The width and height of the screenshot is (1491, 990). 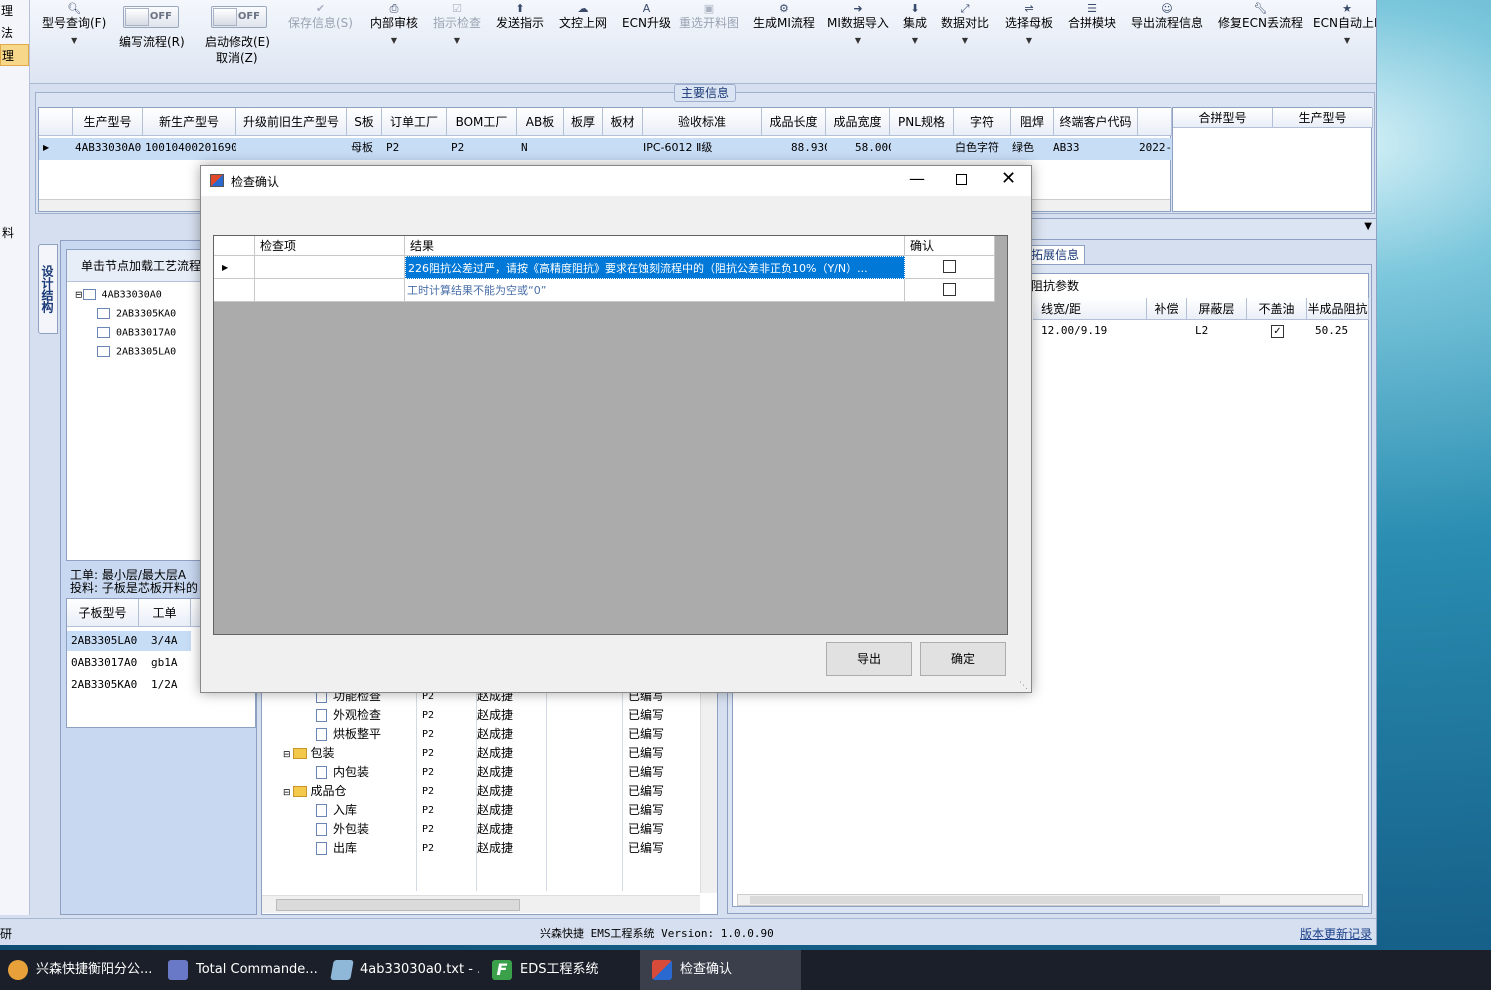 I want to click on tree-node-root: ⊟ 4AB33030A0, so click(x=118, y=295).